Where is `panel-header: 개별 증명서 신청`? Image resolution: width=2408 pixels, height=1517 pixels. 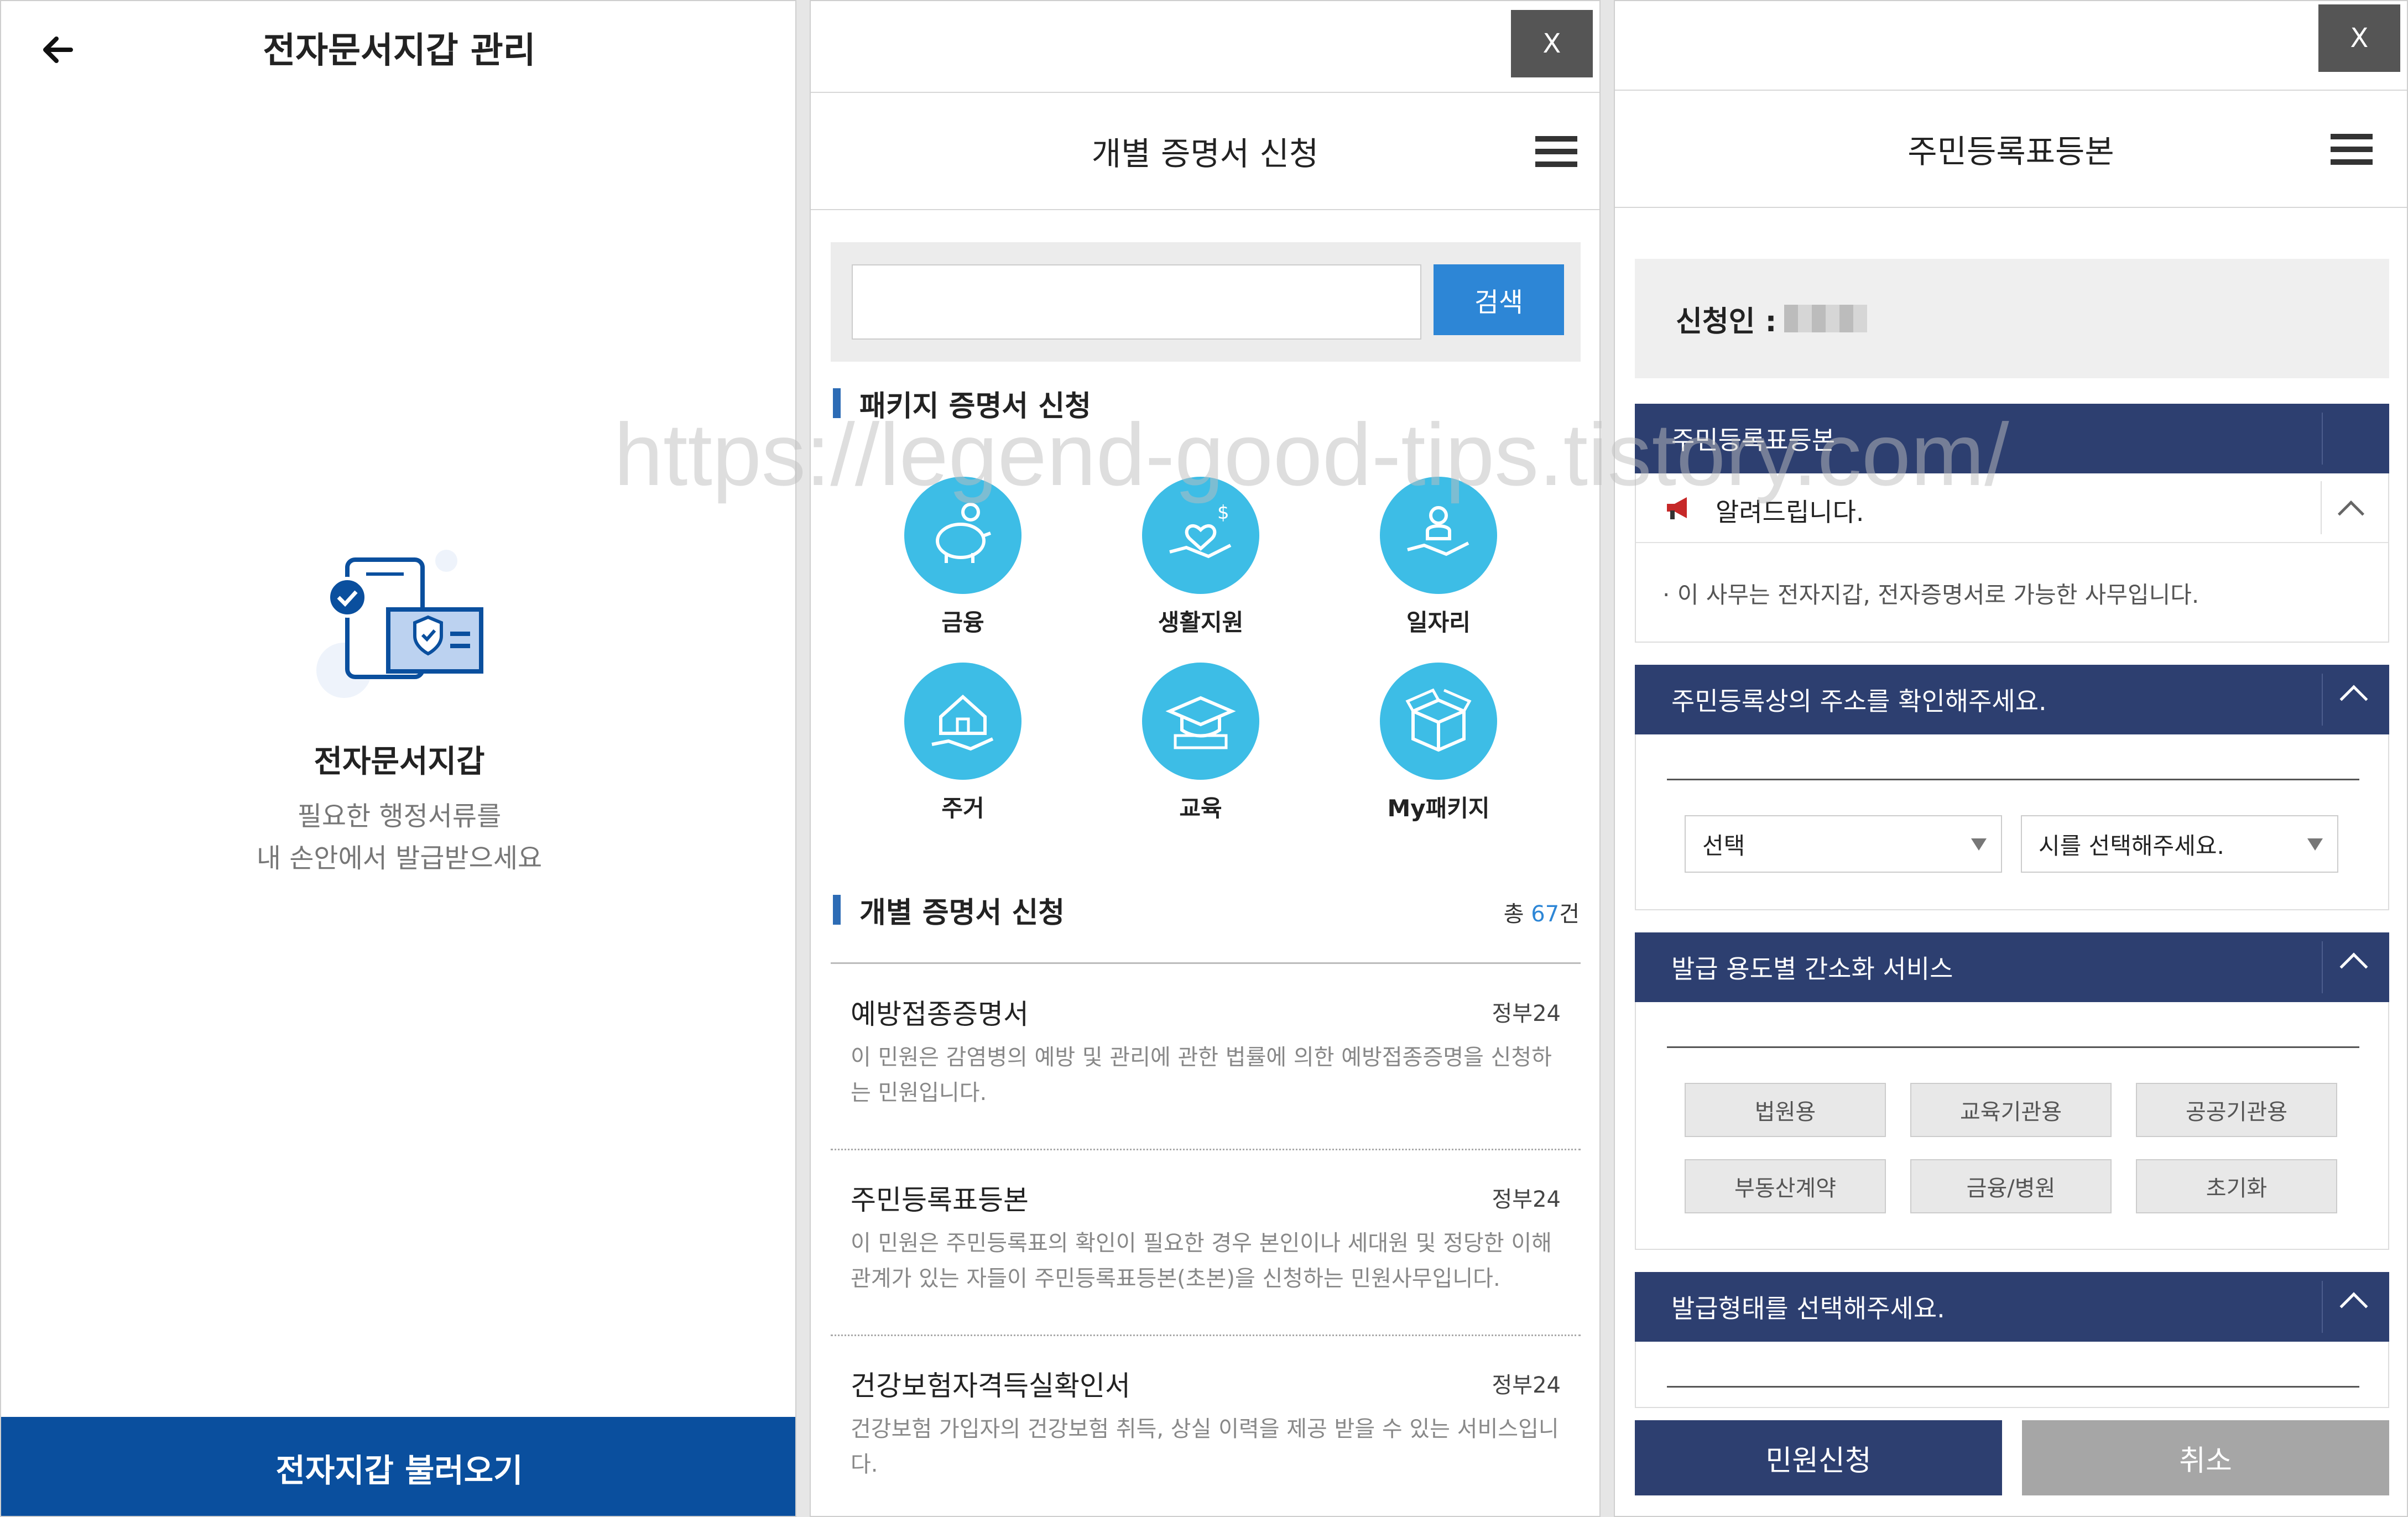 panel-header: 개별 증명서 신청 is located at coordinates (1205, 151).